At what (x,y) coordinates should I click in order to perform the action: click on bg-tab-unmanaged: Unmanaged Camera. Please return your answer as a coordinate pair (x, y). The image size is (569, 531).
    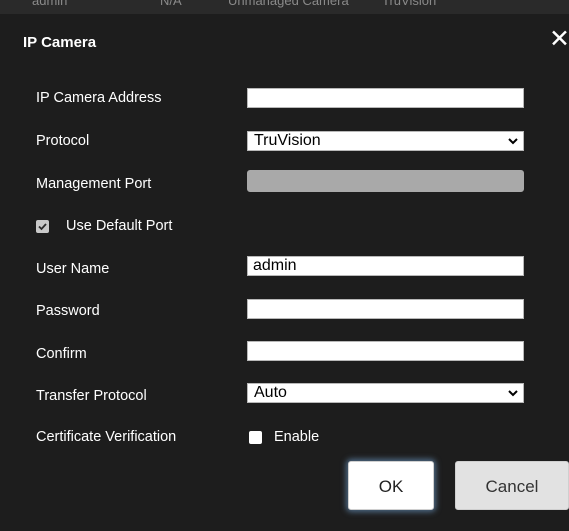
    Looking at the image, I should click on (288, 4).